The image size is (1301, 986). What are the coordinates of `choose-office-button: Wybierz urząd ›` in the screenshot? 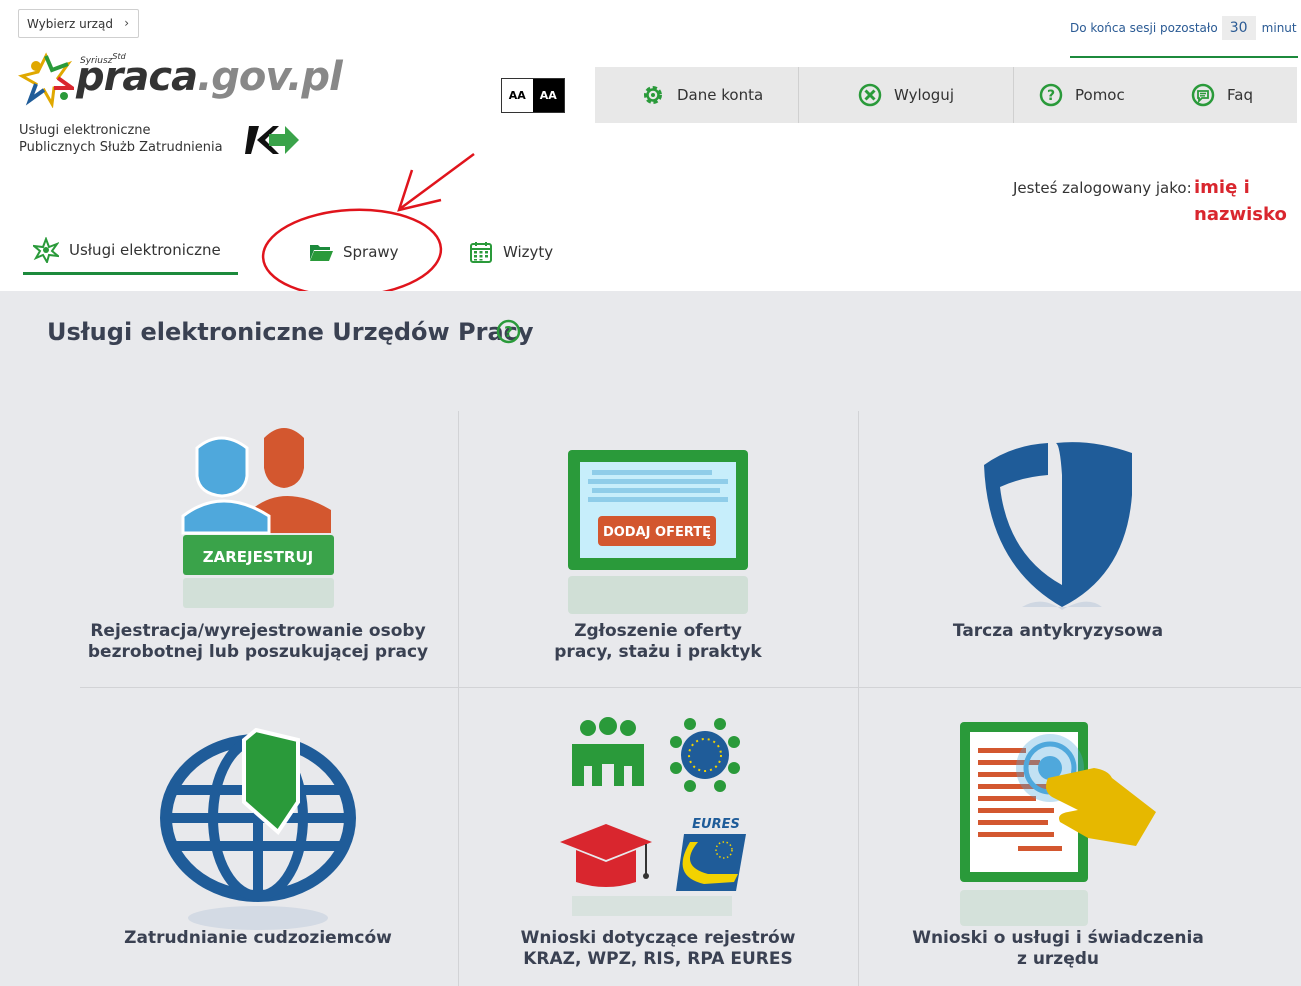 It's located at (78, 23).